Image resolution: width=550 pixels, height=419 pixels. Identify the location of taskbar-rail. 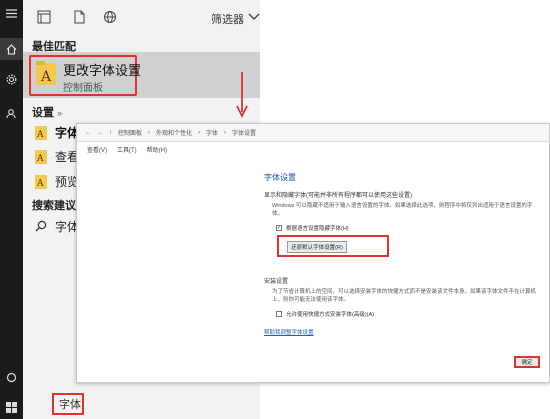
(11, 209).